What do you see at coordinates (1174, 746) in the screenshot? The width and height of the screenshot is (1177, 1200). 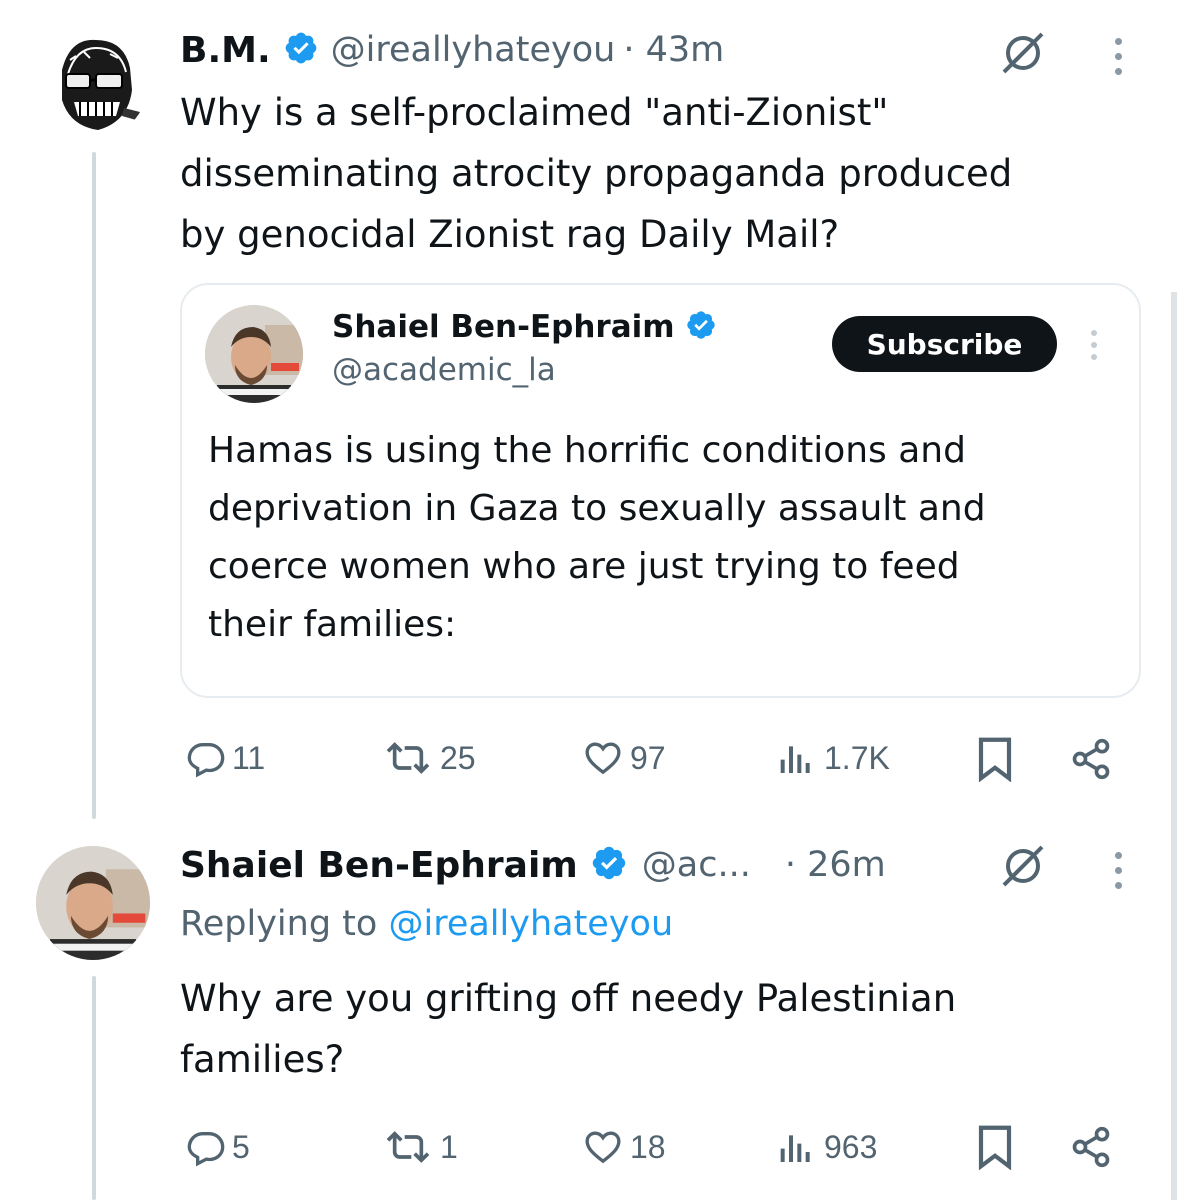 I see `scrollbar` at bounding box center [1174, 746].